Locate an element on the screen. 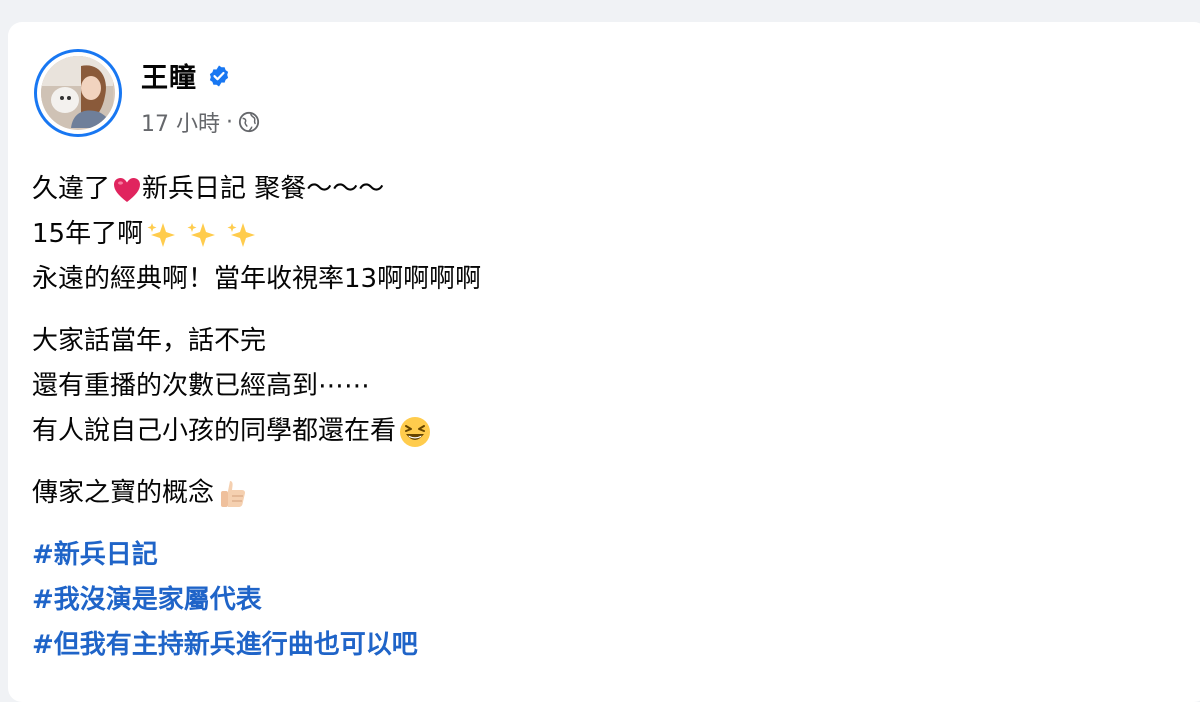  post-line: 永遠的經典啊！當年收視率13啊啊啊啊 is located at coordinates (600, 279).